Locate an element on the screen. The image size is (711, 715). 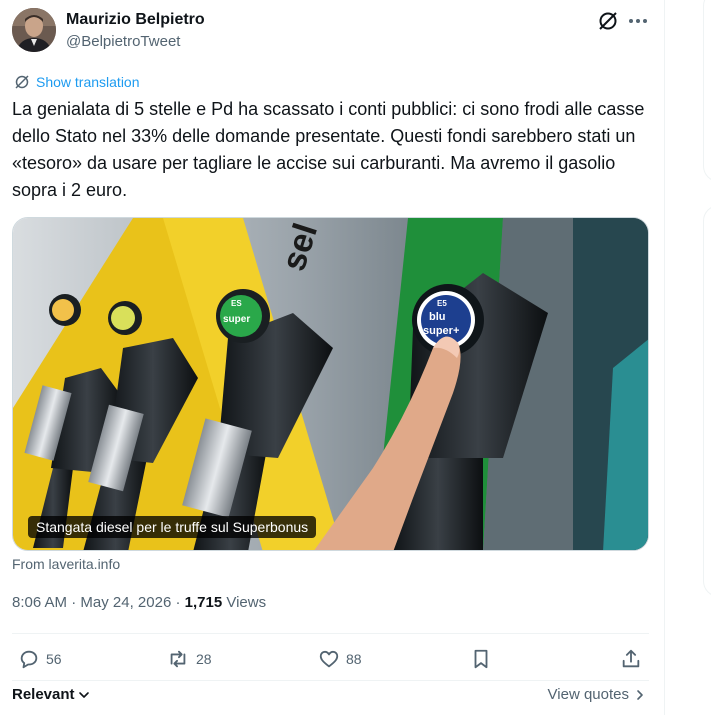
tweet-meta: 8:06 AM · May 24, 2026 · 1,715 Views is located at coordinates (139, 602).